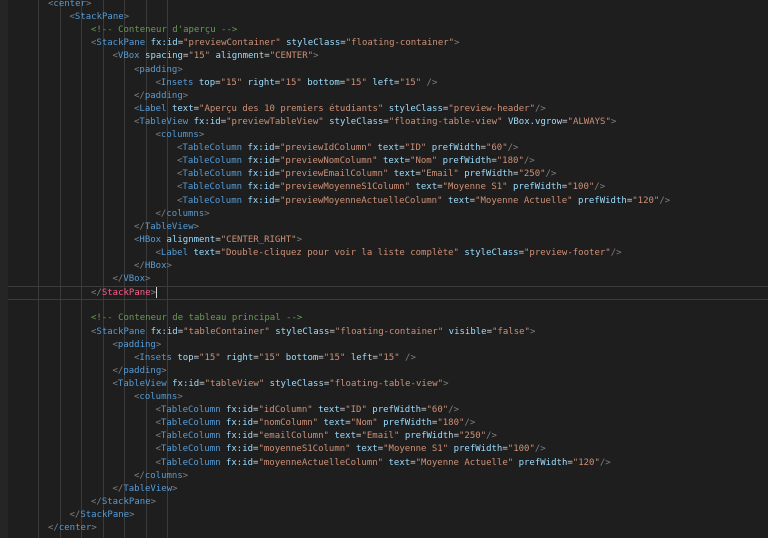  Describe the element at coordinates (473, 436) in the screenshot. I see `token-str: "250"` at that location.